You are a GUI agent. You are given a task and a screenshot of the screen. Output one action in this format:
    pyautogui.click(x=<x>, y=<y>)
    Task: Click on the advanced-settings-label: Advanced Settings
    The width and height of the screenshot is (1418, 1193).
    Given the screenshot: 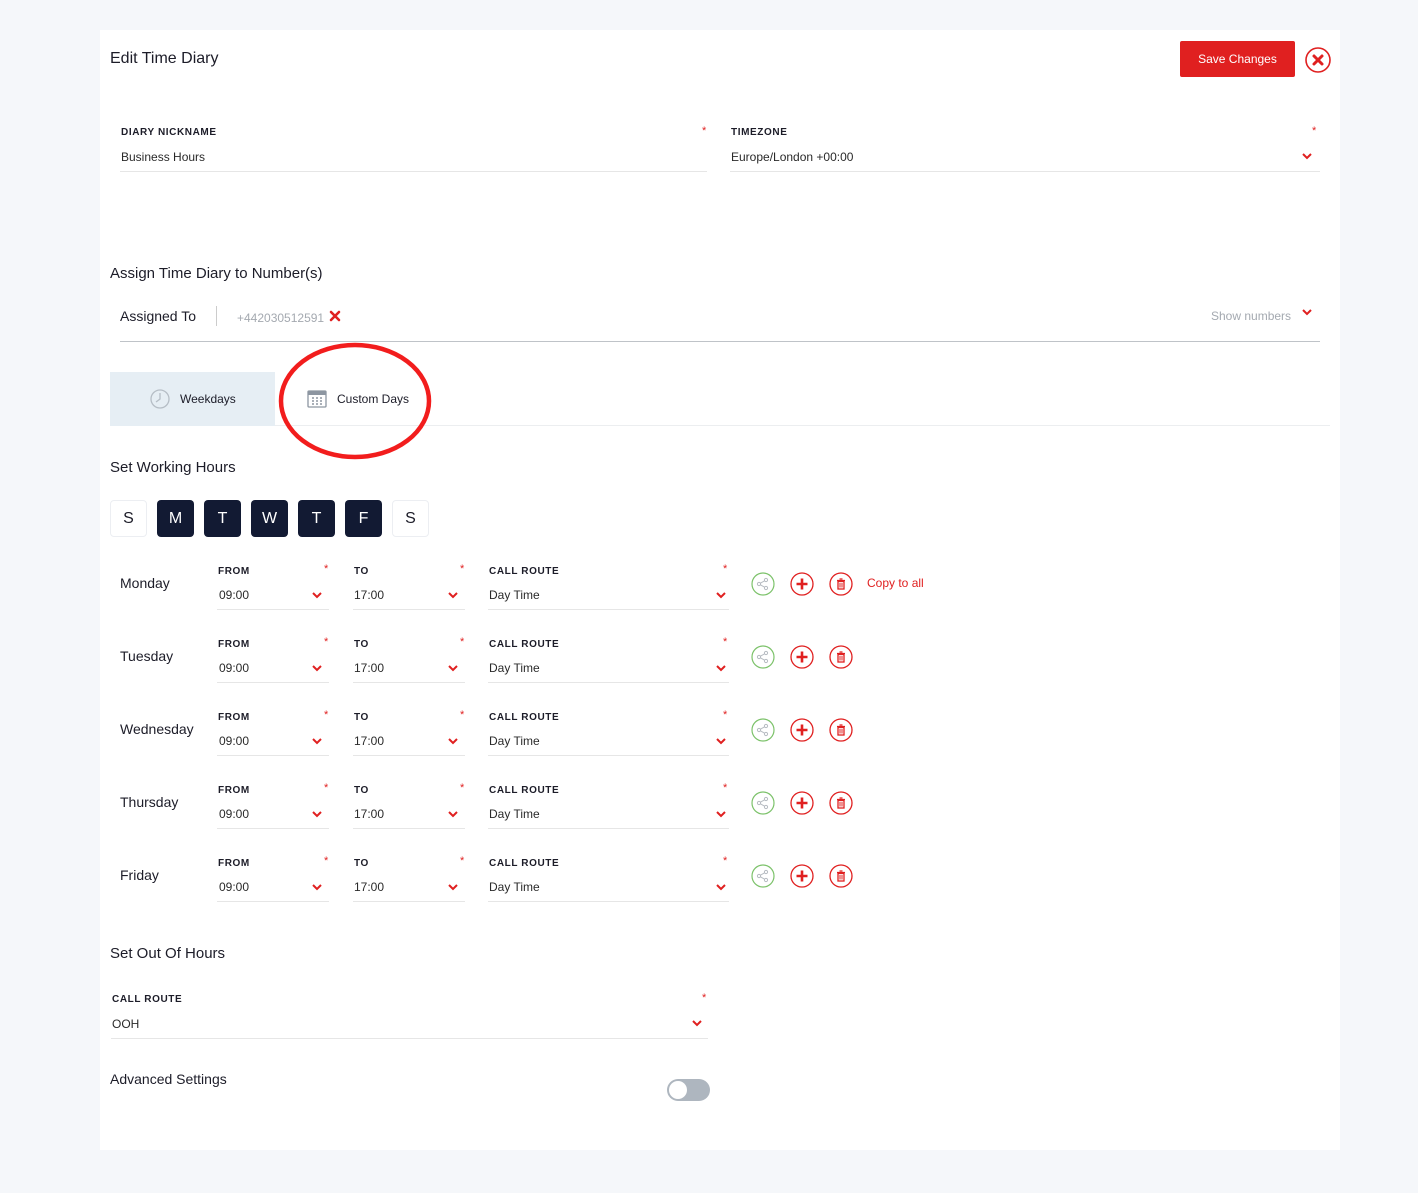 What is the action you would take?
    pyautogui.click(x=168, y=1079)
    